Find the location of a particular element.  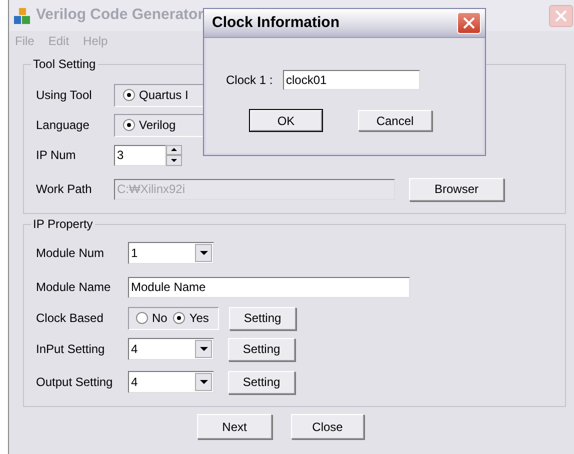

field-label: Using Tool is located at coordinates (64, 95).